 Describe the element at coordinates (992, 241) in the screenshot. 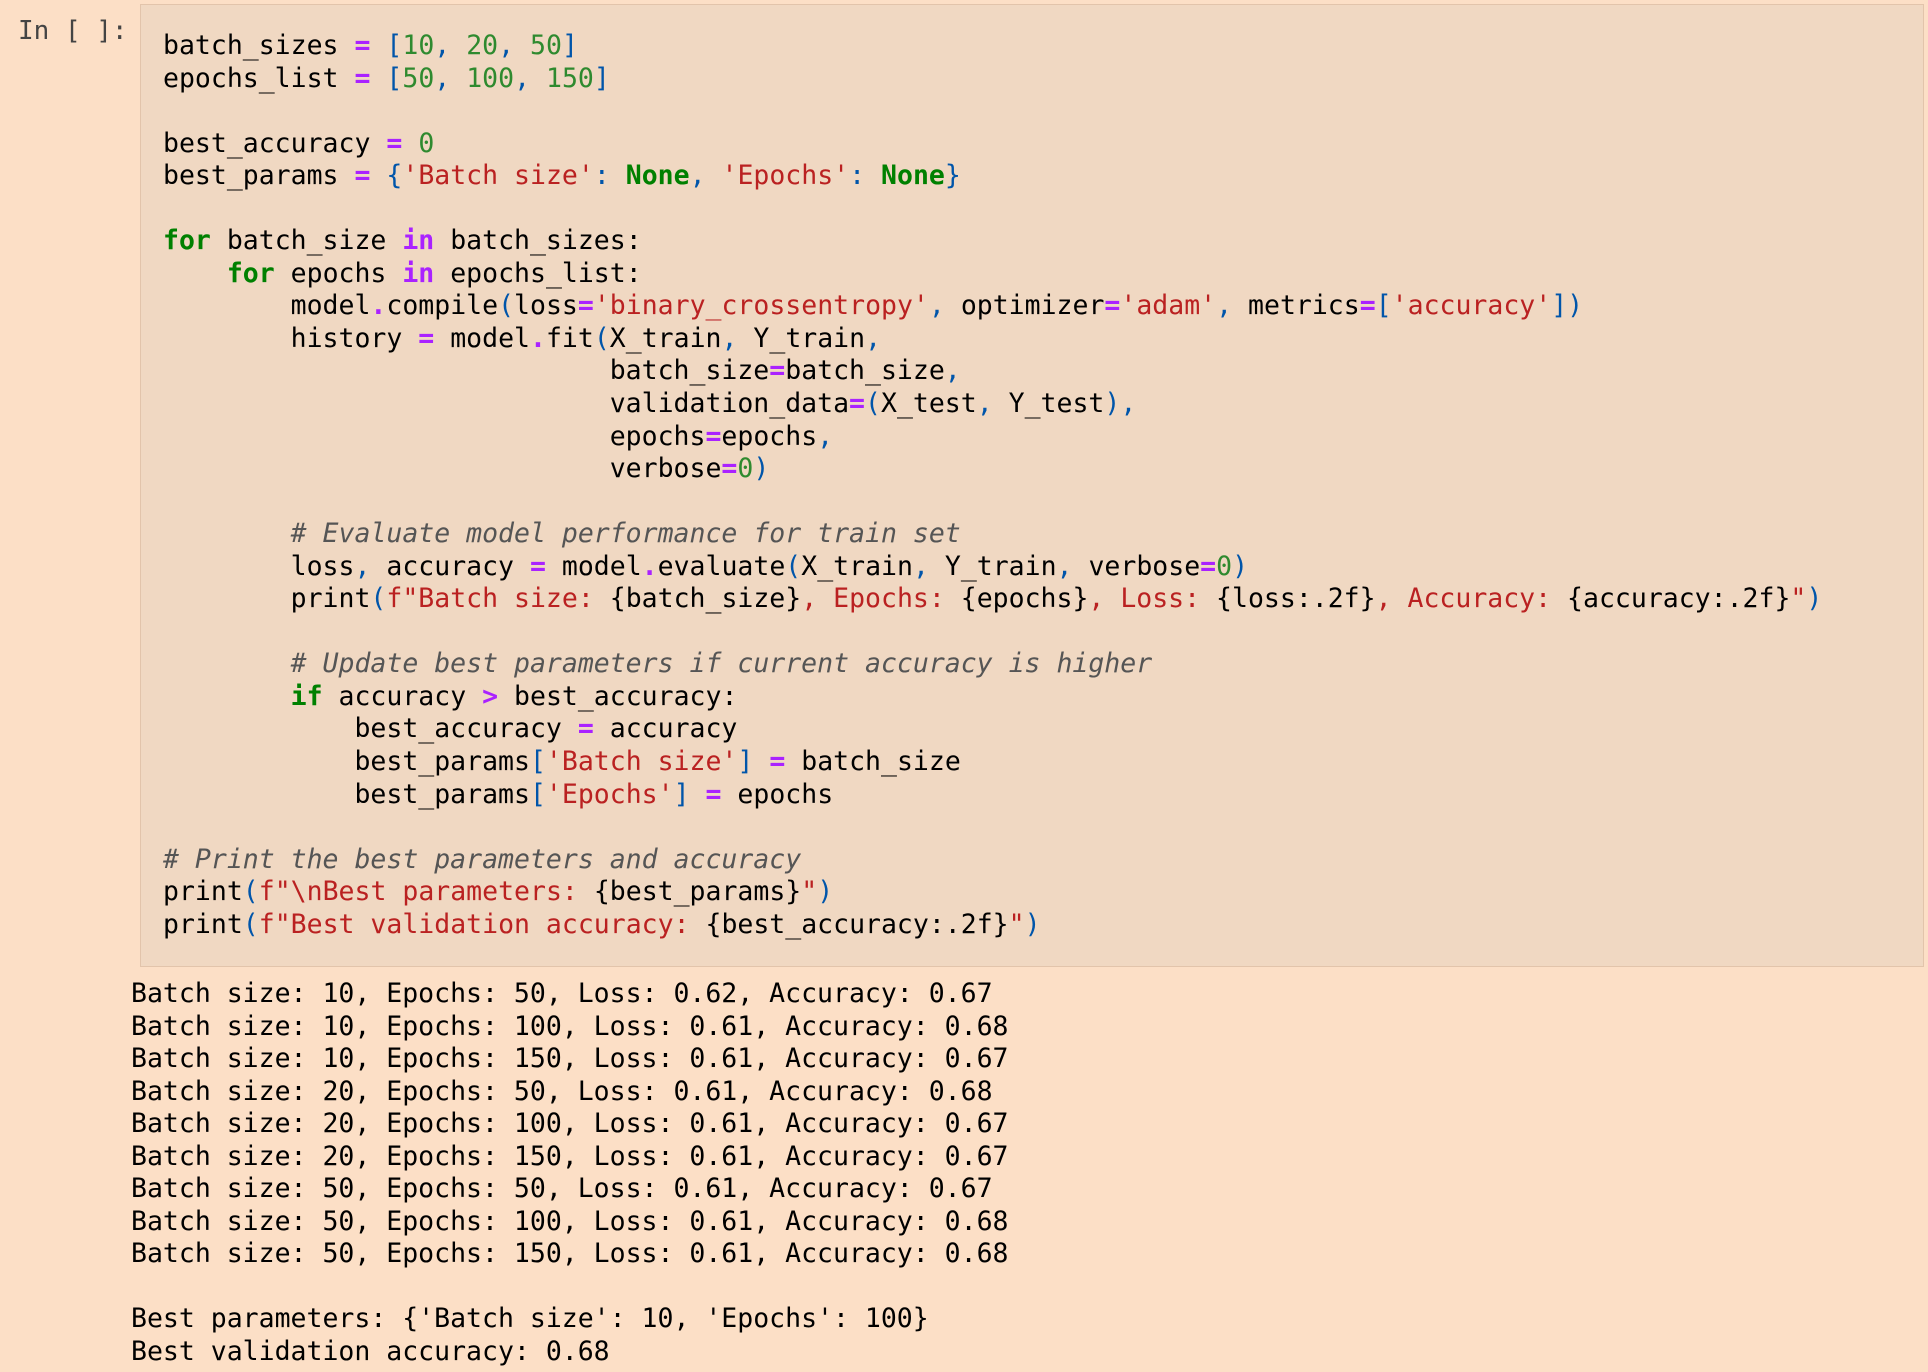

I see `code-line: for batch_size in batch_sizes:` at that location.